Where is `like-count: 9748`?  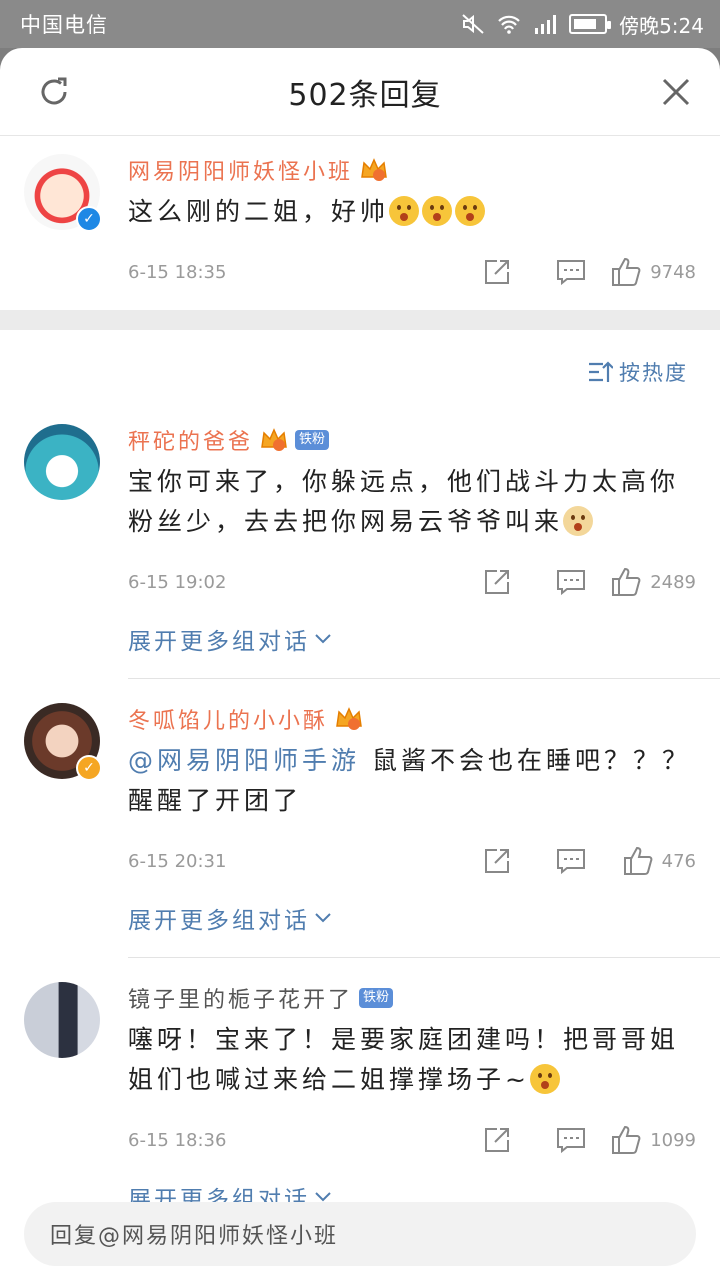 like-count: 9748 is located at coordinates (673, 272).